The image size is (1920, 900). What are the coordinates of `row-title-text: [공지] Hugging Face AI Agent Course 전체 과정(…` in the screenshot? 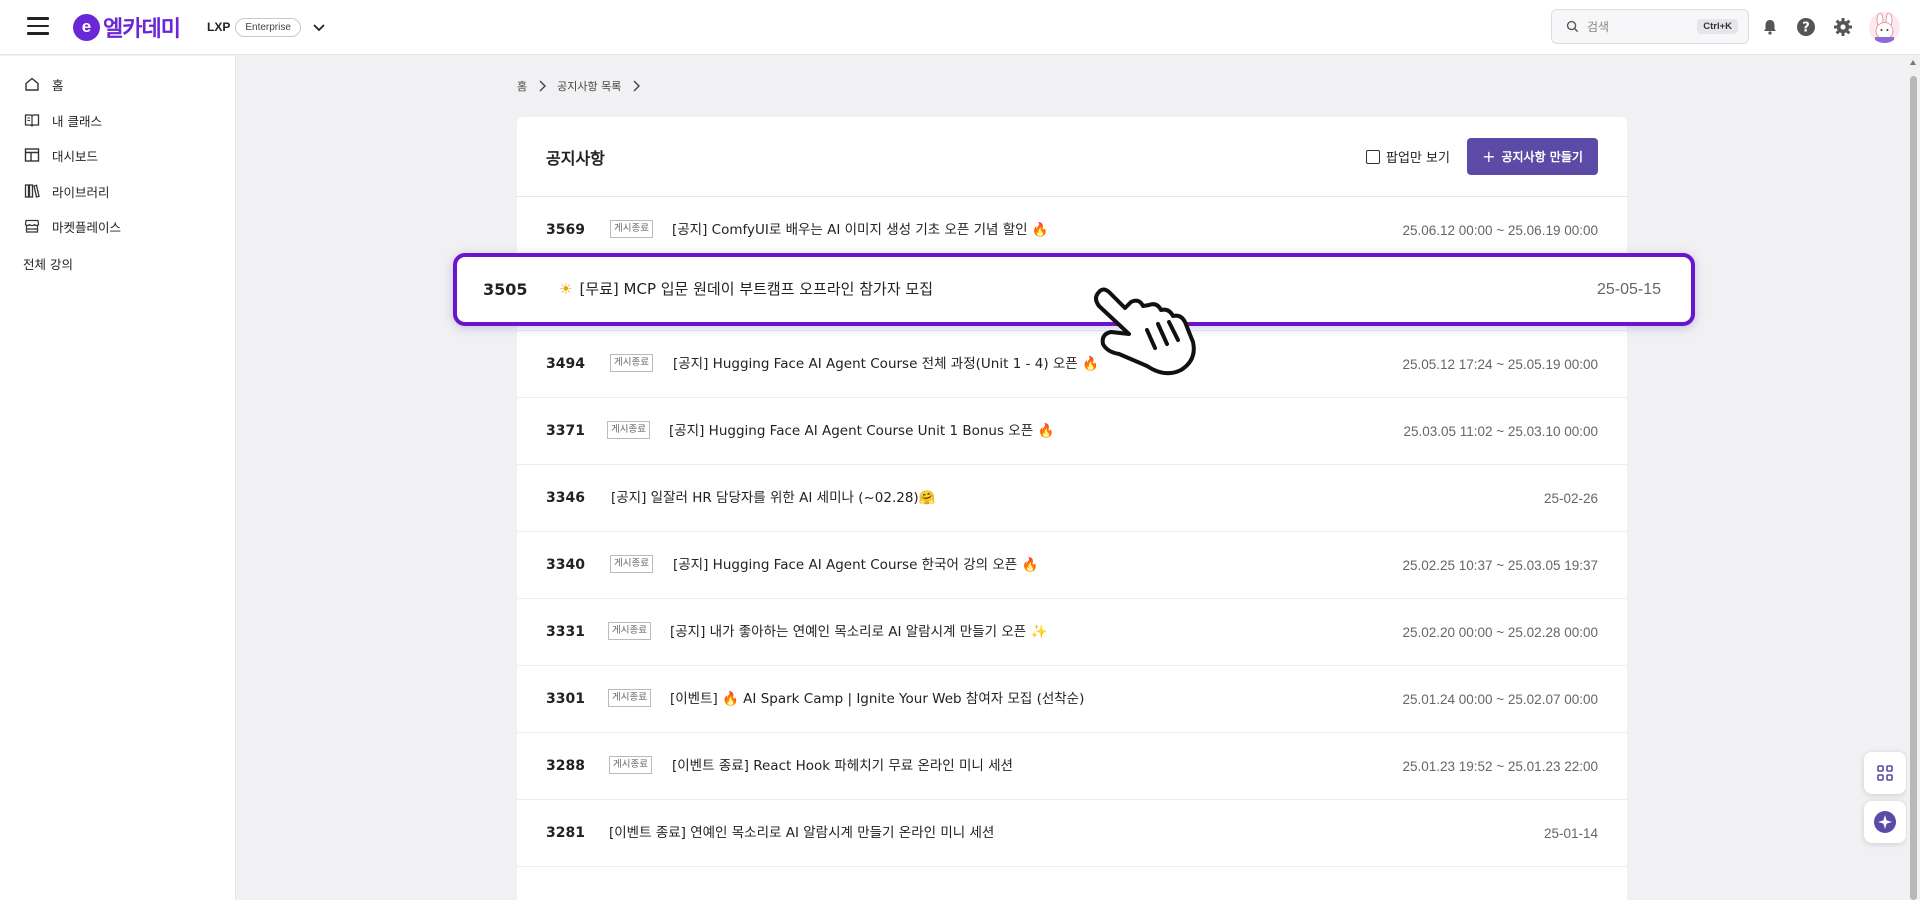 It's located at (875, 364).